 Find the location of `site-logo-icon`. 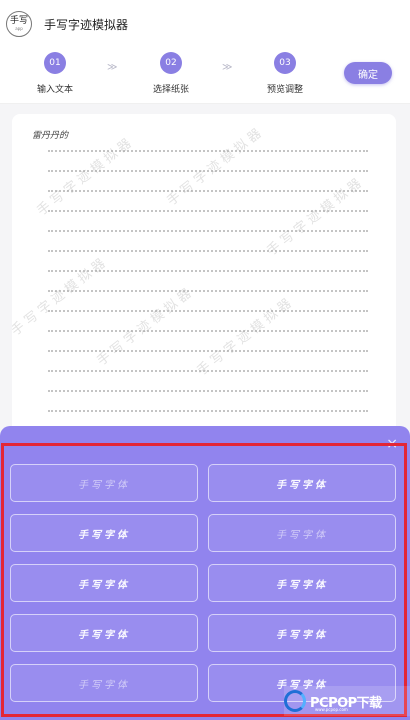

site-logo-icon is located at coordinates (295, 701).